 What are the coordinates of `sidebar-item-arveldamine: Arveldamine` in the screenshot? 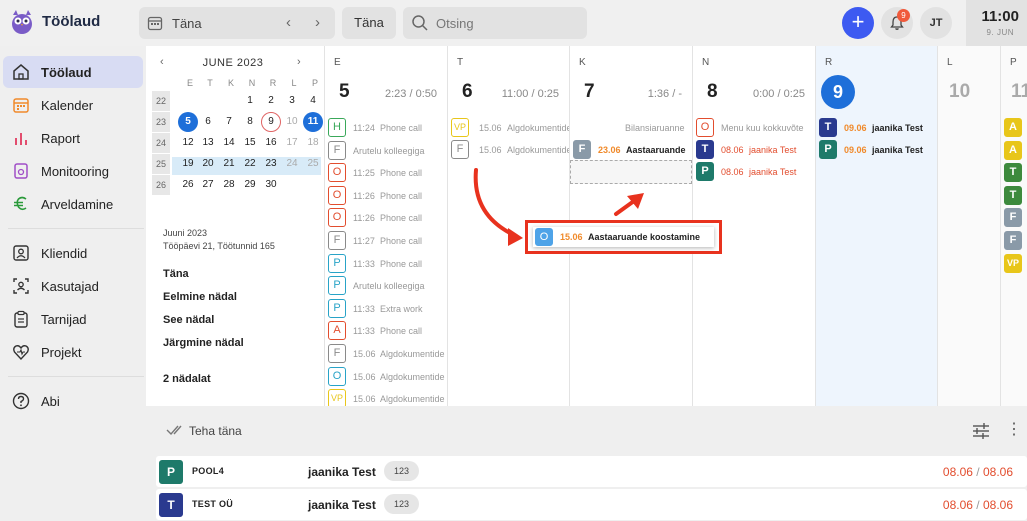 It's located at (73, 204).